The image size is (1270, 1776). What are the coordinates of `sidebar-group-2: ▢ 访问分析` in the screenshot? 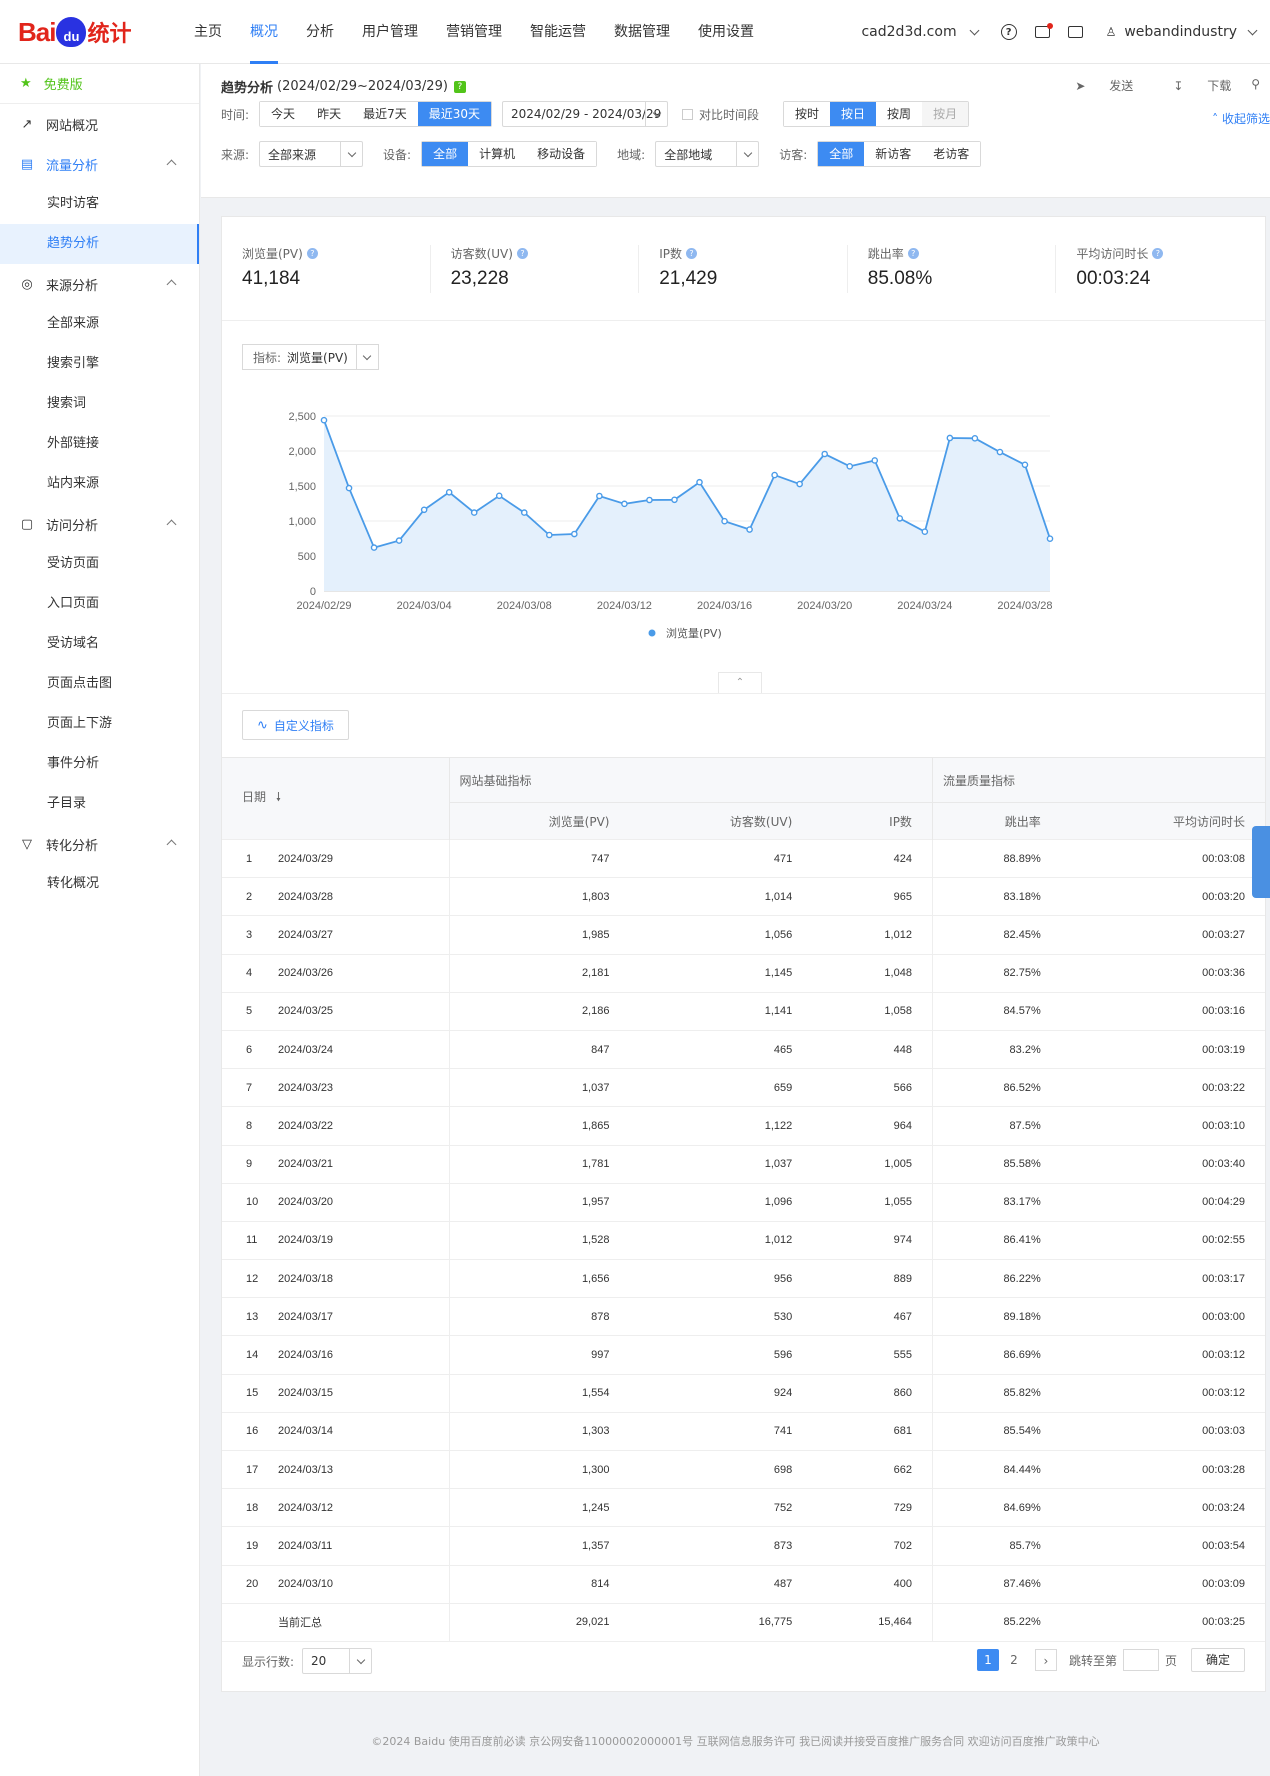 It's located at (99, 524).